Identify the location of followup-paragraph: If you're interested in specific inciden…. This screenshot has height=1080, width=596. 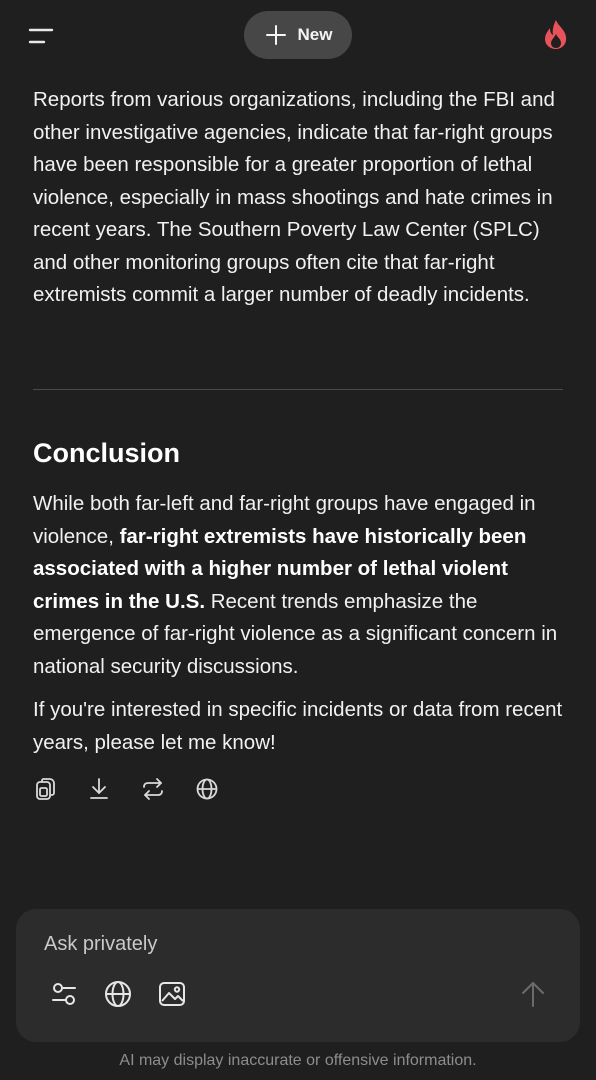
(298, 726).